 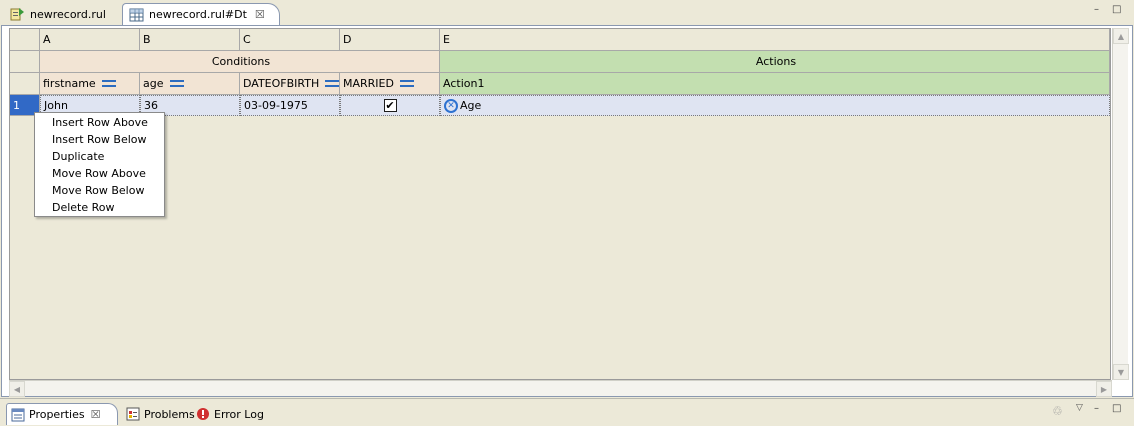 What do you see at coordinates (17, 389) in the screenshot?
I see `scroll-left-icon: ◀` at bounding box center [17, 389].